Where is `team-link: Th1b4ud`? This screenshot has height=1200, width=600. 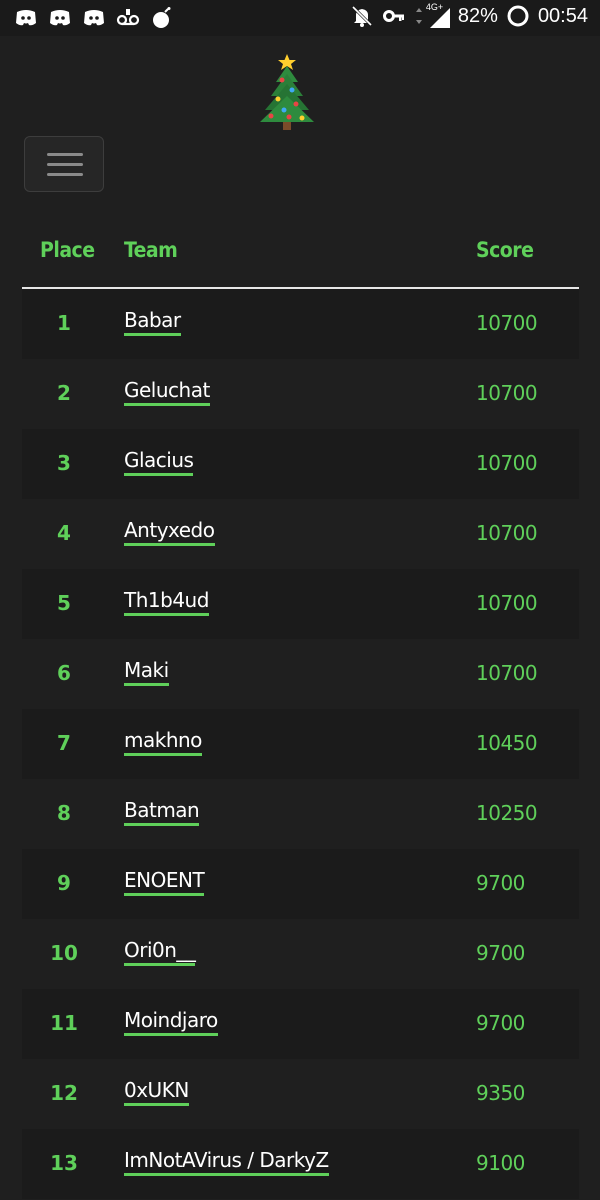 team-link: Th1b4ud is located at coordinates (166, 602).